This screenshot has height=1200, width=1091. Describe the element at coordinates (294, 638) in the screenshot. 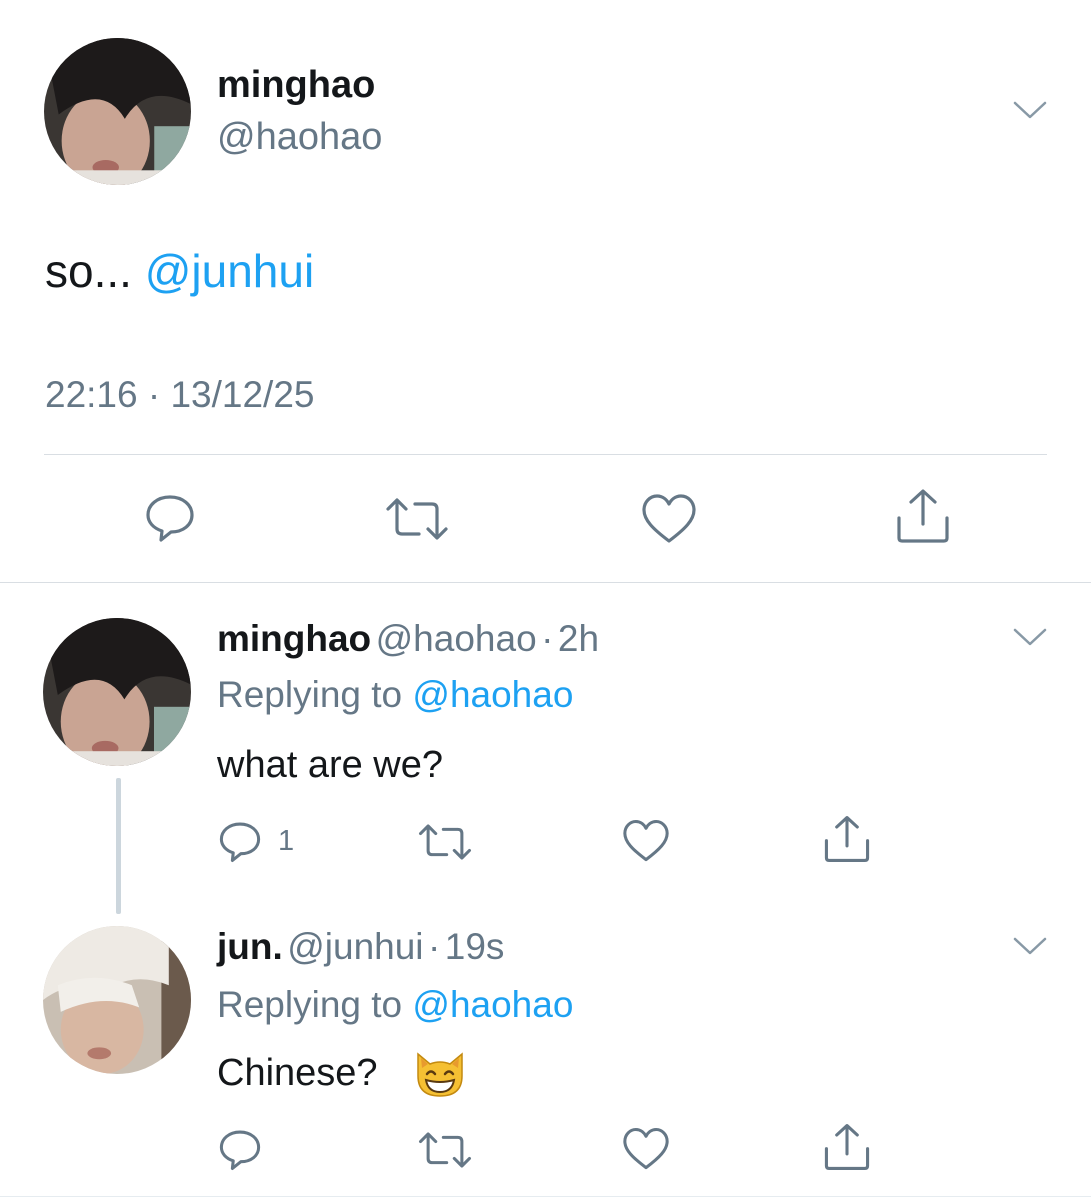

I see `reply1-author-name: minghao` at that location.